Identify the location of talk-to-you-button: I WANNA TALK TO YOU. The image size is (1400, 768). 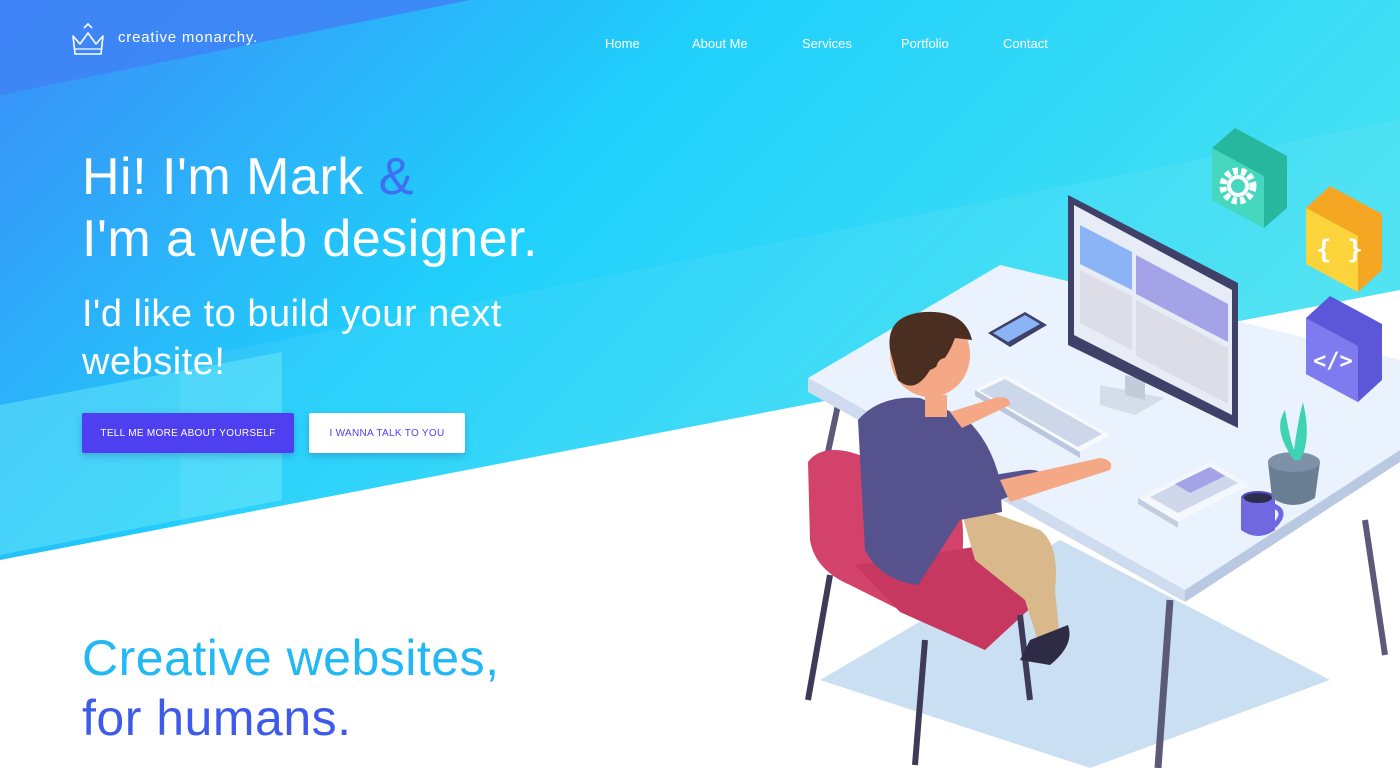
(387, 433).